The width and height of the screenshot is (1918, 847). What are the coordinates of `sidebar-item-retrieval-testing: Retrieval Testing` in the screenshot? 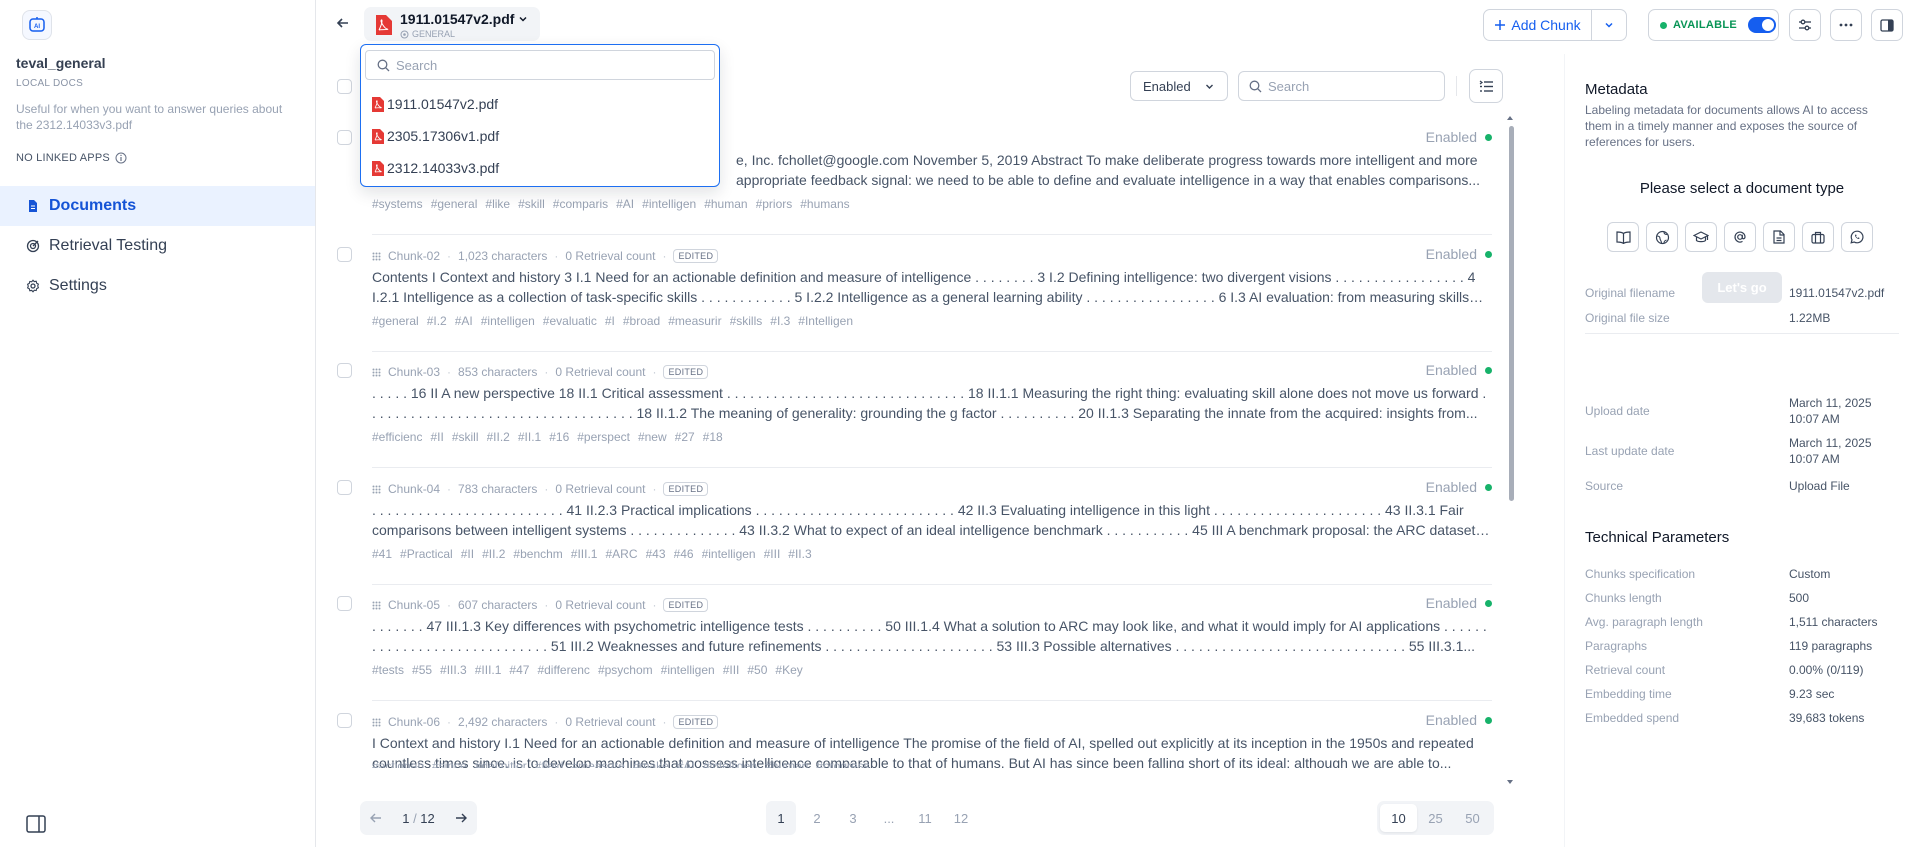 It's located at (157, 246).